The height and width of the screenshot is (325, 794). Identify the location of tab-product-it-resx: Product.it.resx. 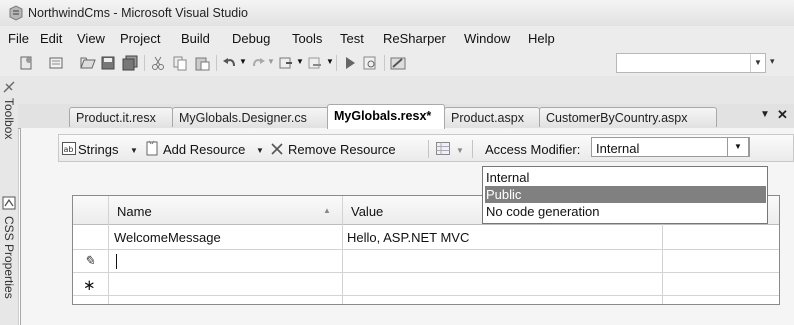
(121, 117).